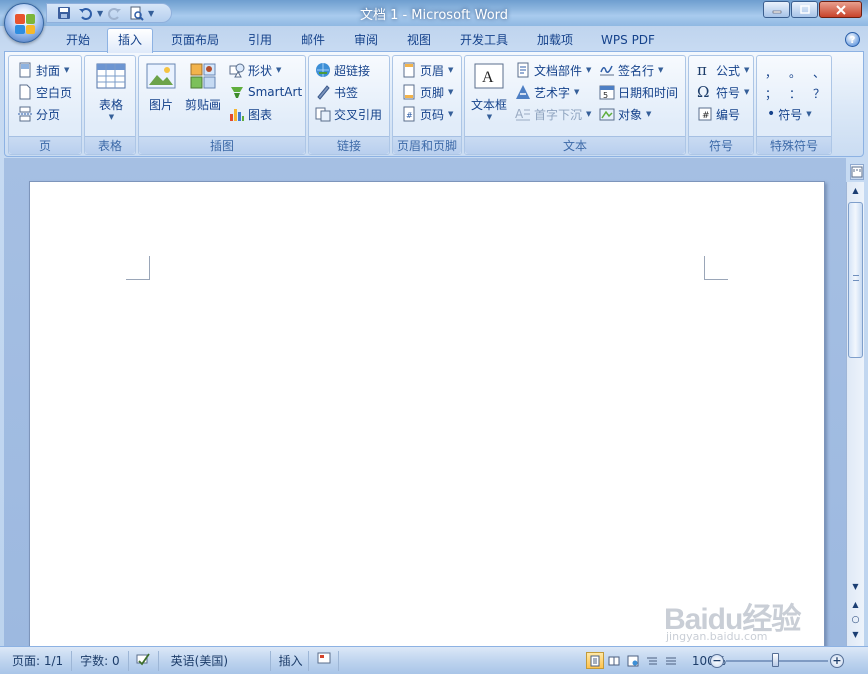  I want to click on drop-cap-button: A 首字下沉 ▼, so click(553, 114).